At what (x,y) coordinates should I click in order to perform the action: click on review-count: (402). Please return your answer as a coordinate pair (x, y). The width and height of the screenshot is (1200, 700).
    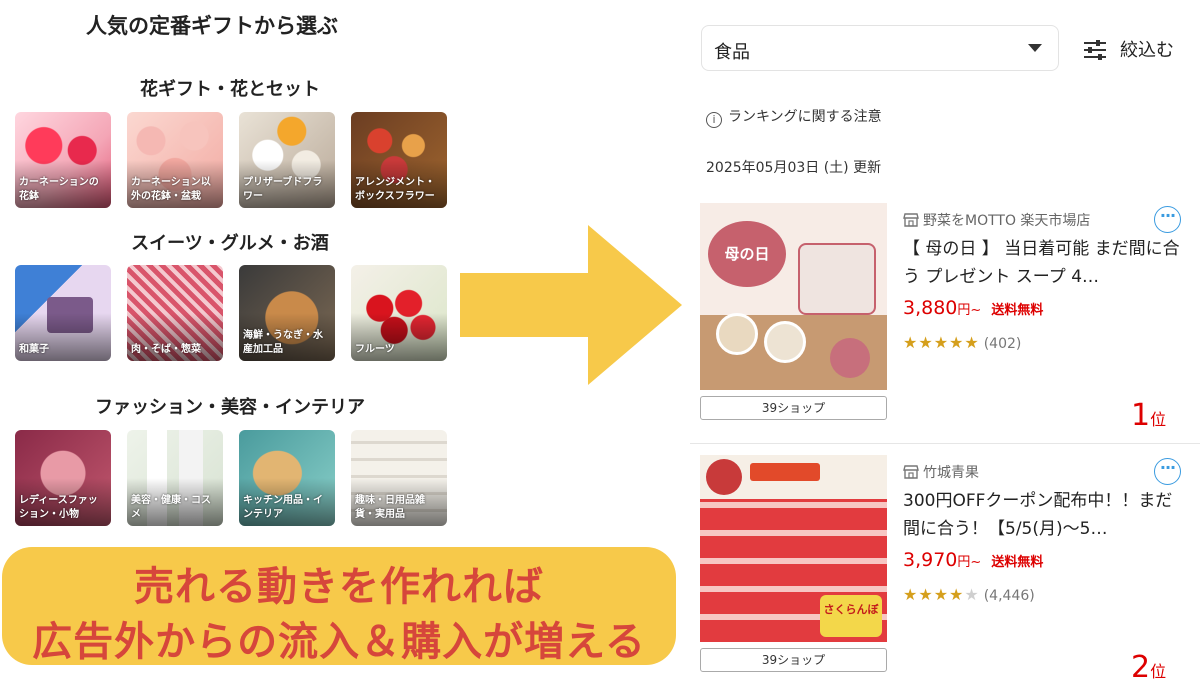
    Looking at the image, I should click on (1003, 344).